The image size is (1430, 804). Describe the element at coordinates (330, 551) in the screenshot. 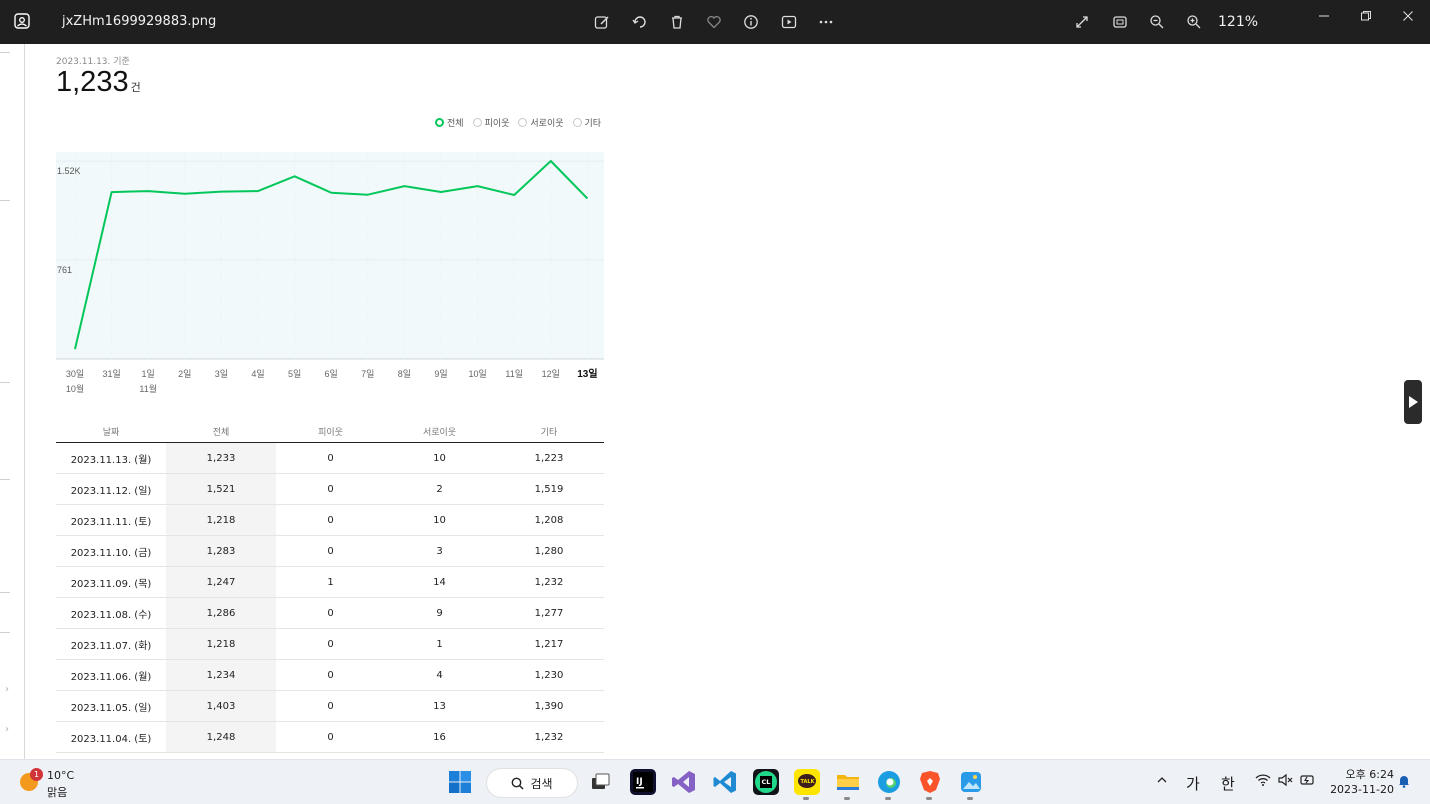

I see `table-row: 2023.11.10. (금) 1,283 0 3 1,280` at that location.